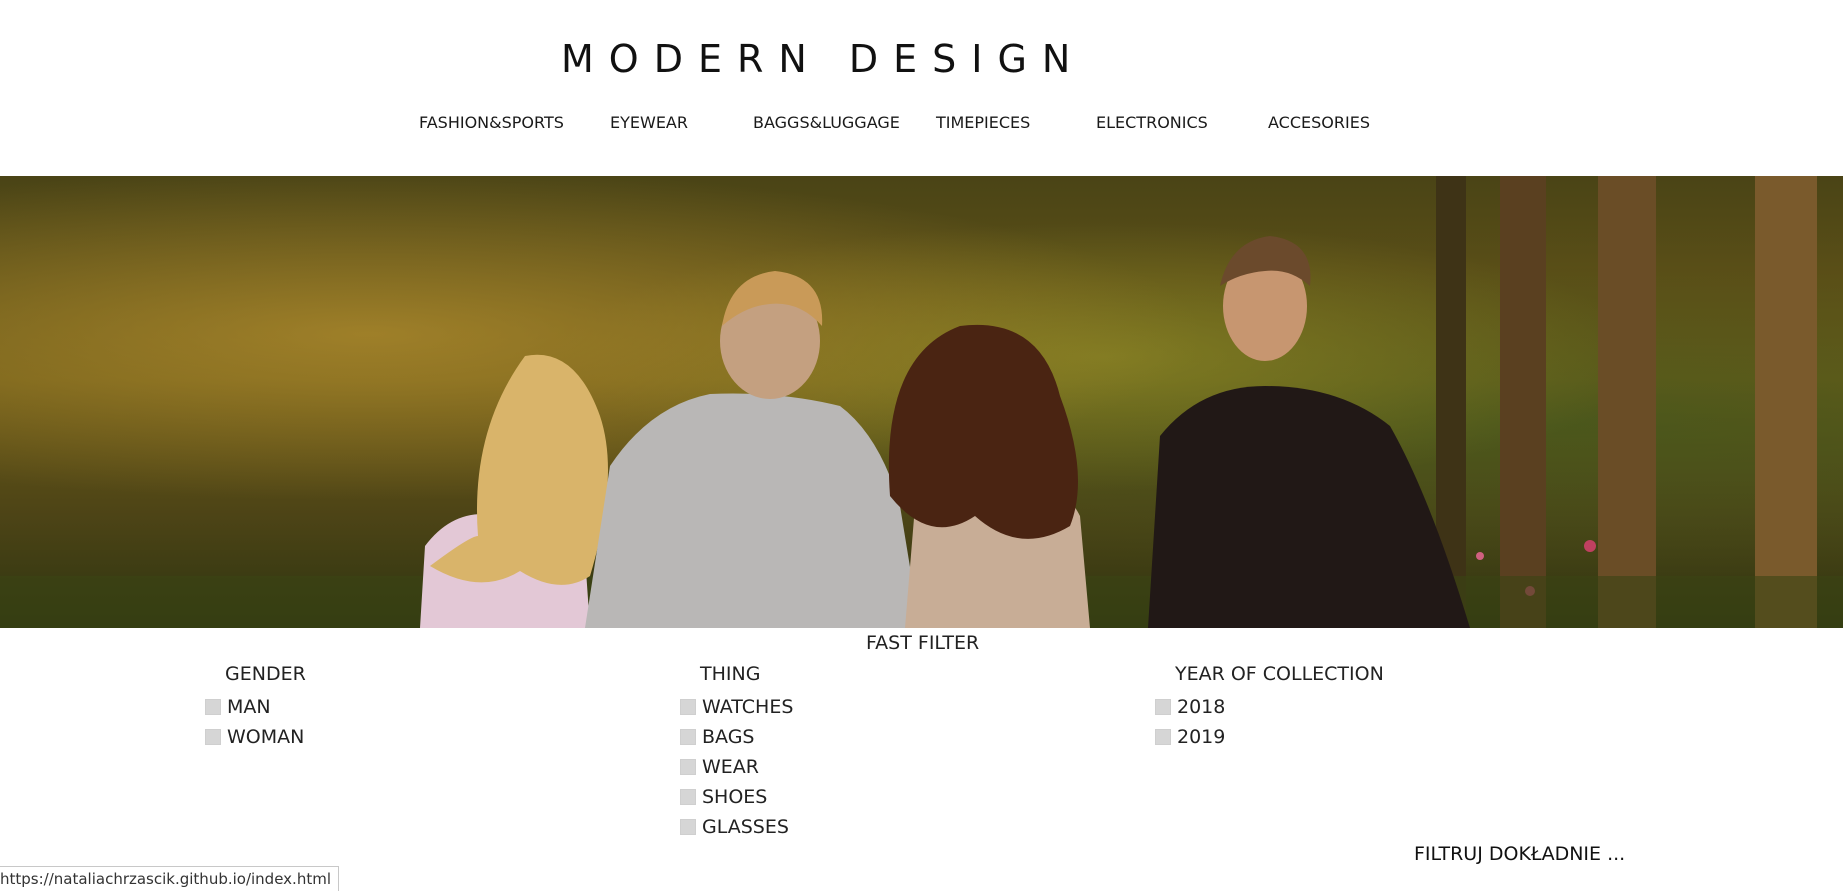 Image resolution: width=1843 pixels, height=892 pixels. I want to click on filter-group-thing: THING WATCHES BAGS WEAR SHOES GLASSES, so click(736, 752).